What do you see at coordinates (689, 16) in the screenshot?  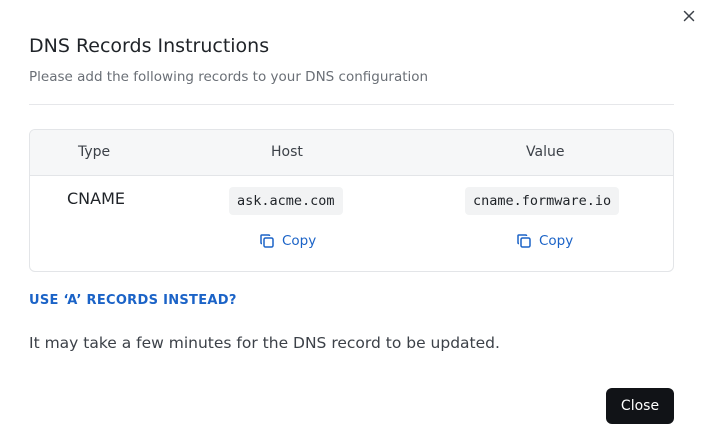 I see `close-icon` at bounding box center [689, 16].